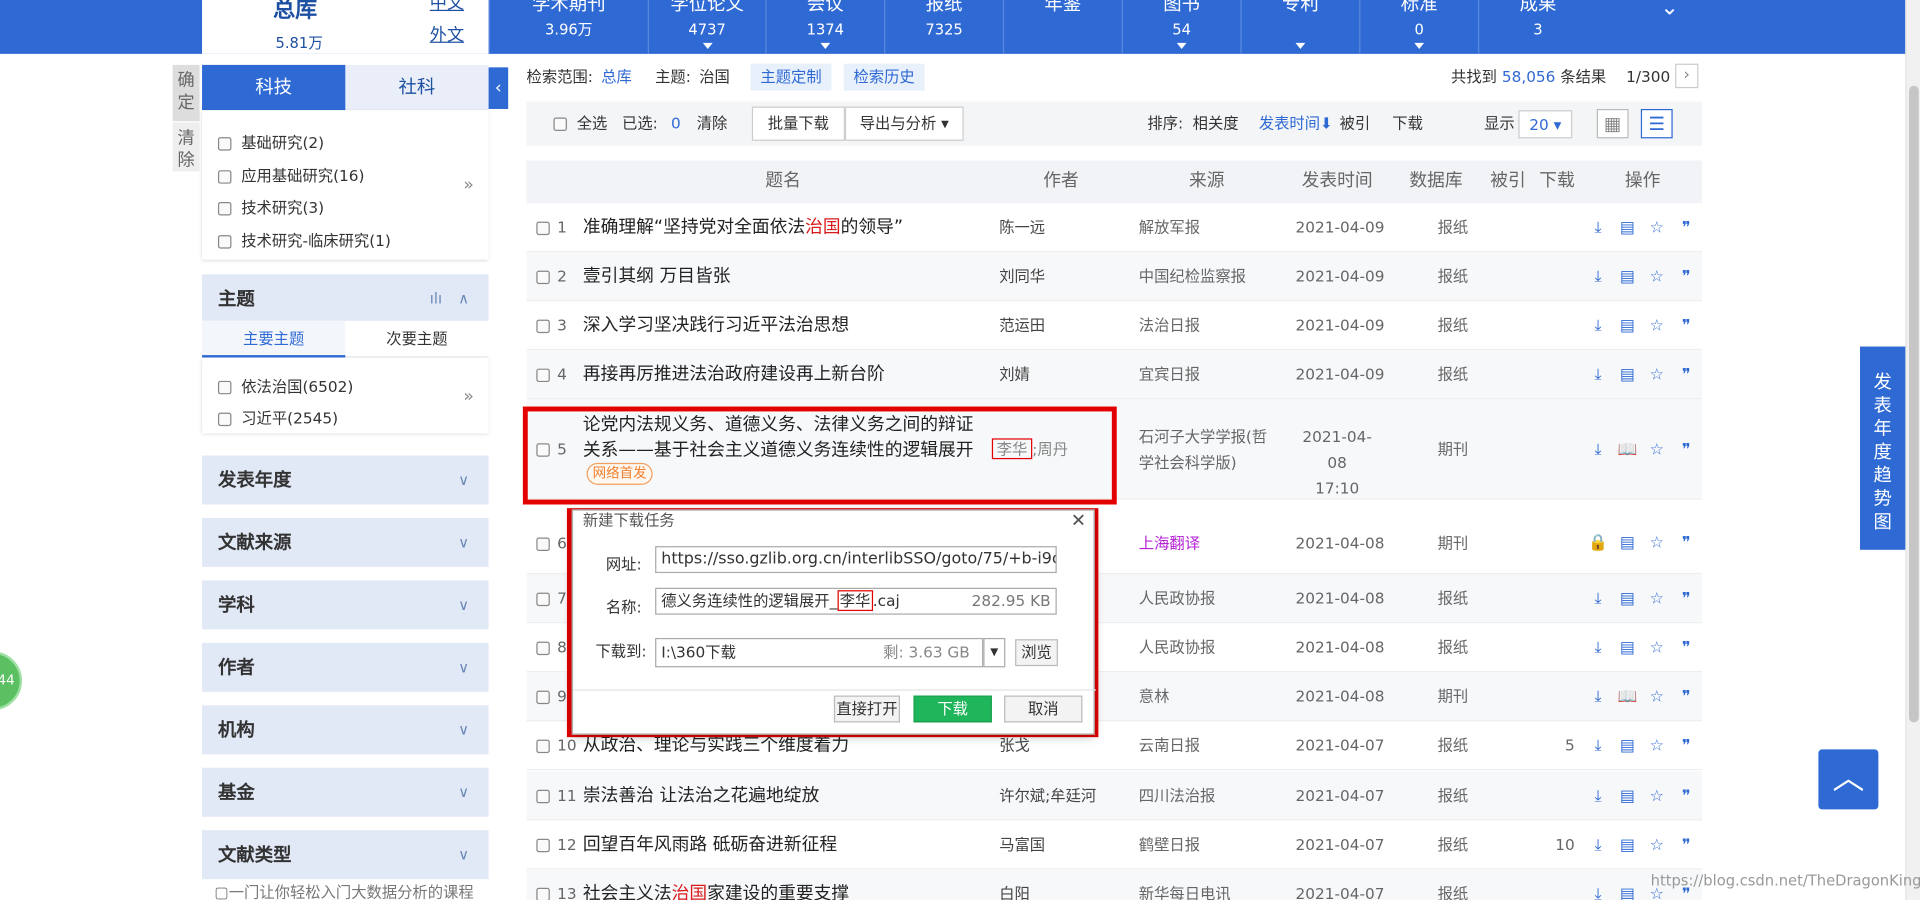  What do you see at coordinates (304, 239) in the screenshot?
I see `research-item: 技术研究-临床研究(1)` at bounding box center [304, 239].